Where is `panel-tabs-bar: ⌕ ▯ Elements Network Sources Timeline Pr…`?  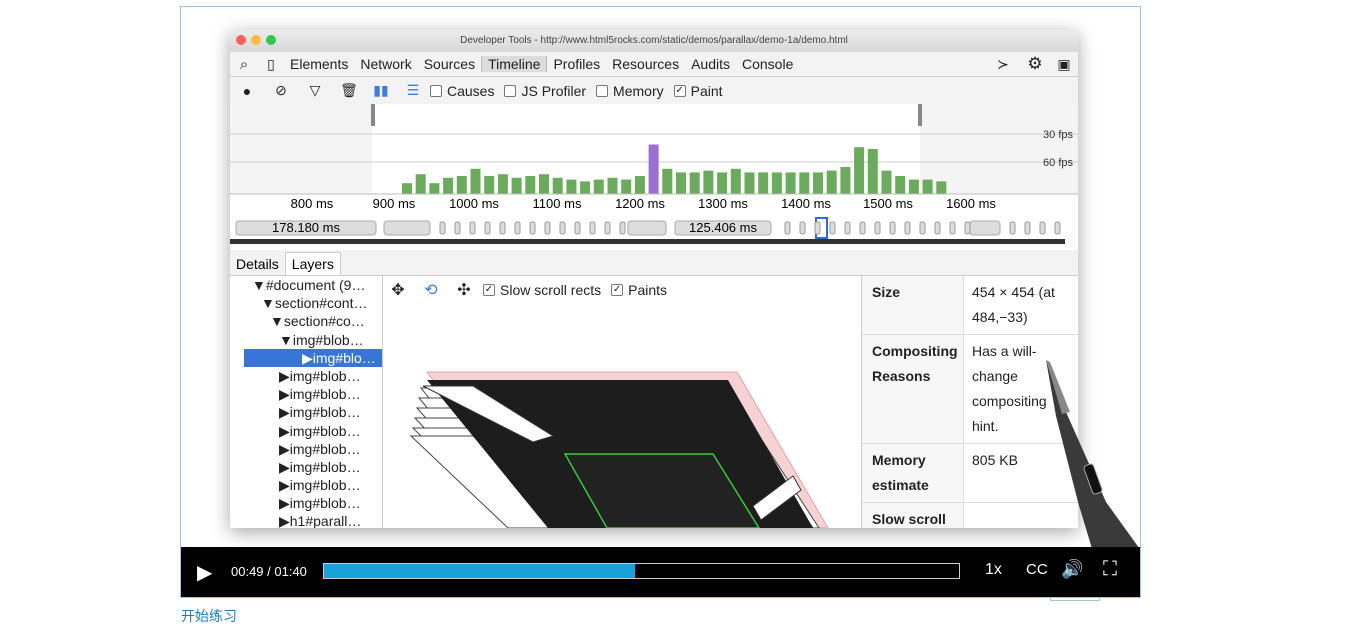 panel-tabs-bar: ⌕ ▯ Elements Network Sources Timeline Pr… is located at coordinates (654, 64).